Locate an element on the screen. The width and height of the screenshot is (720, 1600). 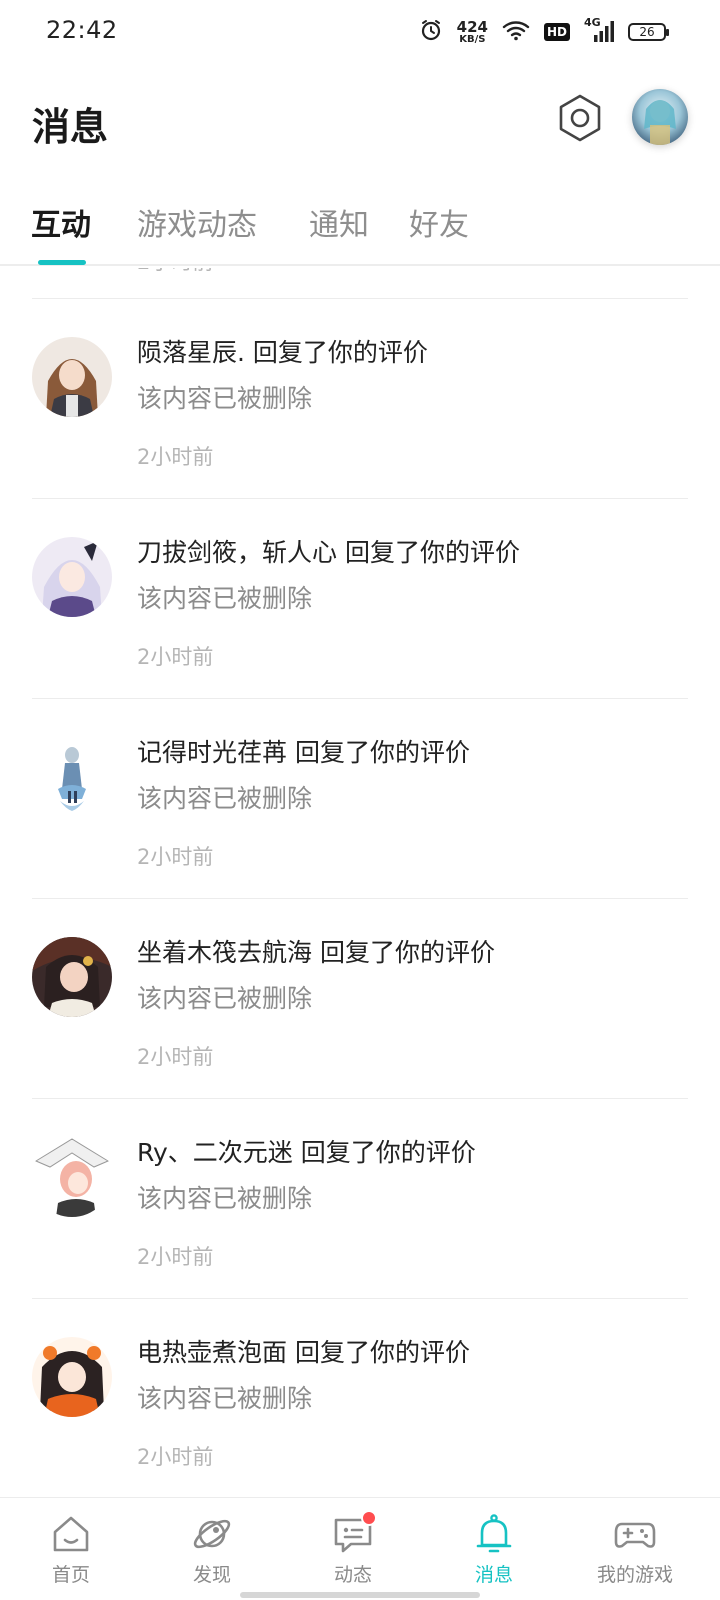
wifi-icon is located at coordinates (516, 32).